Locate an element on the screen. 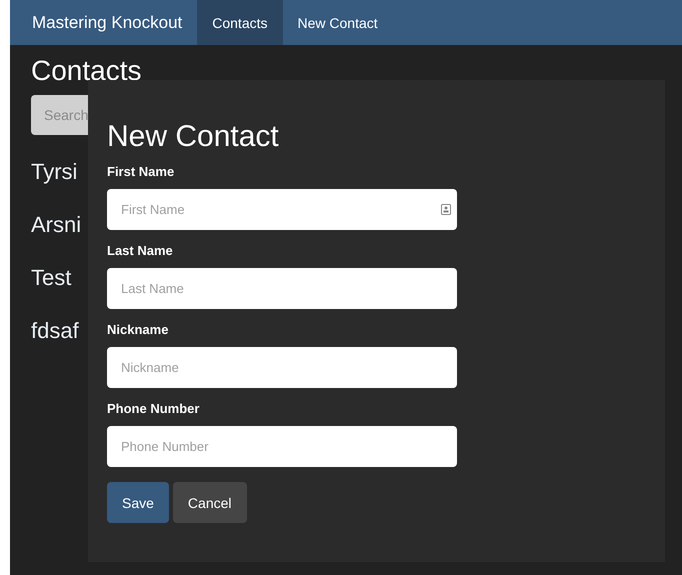 This screenshot has height=575, width=682. nav-link: New Contact is located at coordinates (337, 22).